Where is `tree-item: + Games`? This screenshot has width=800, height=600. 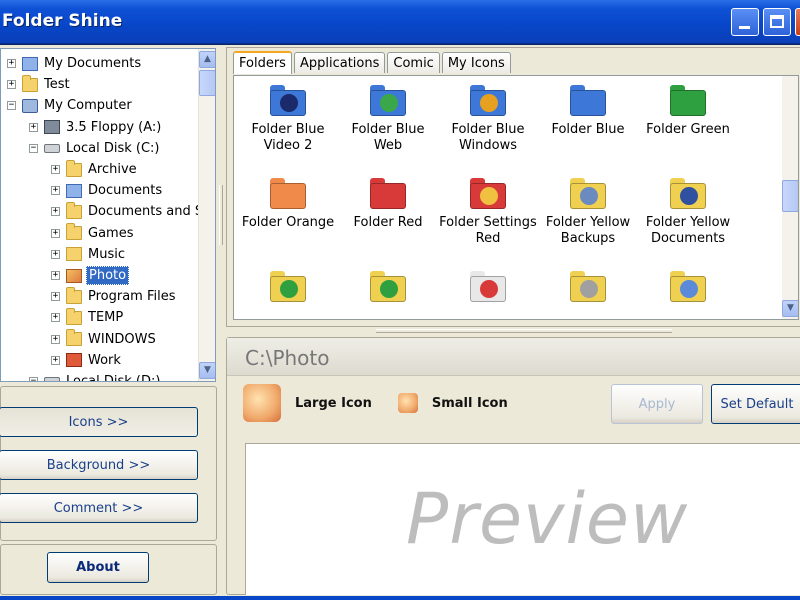 tree-item: + Games is located at coordinates (93, 233).